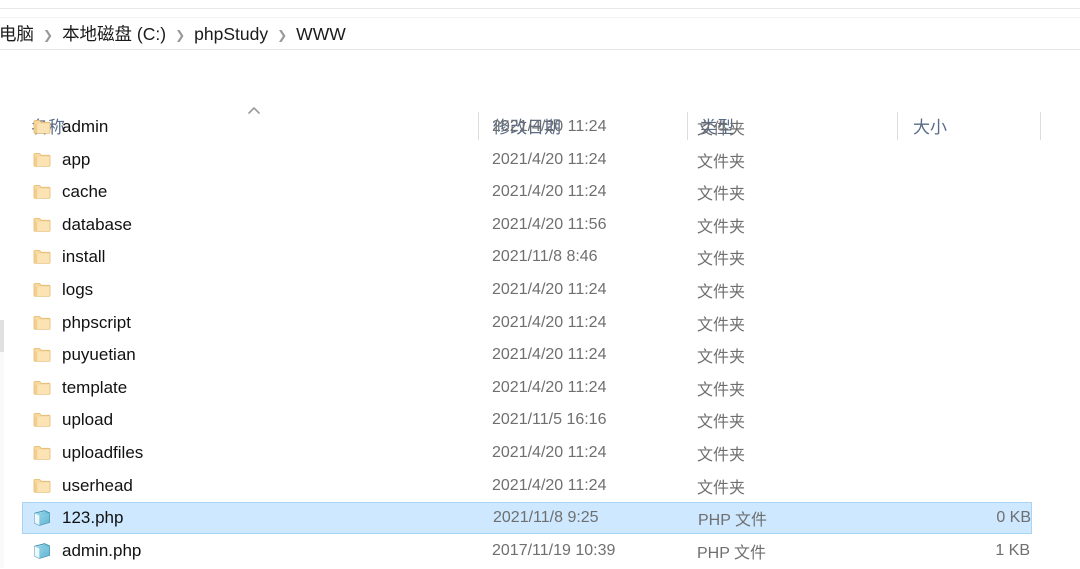 The image size is (1080, 569). I want to click on file-row: logs 2021/4/20 11:24 文件夹, so click(527, 290).